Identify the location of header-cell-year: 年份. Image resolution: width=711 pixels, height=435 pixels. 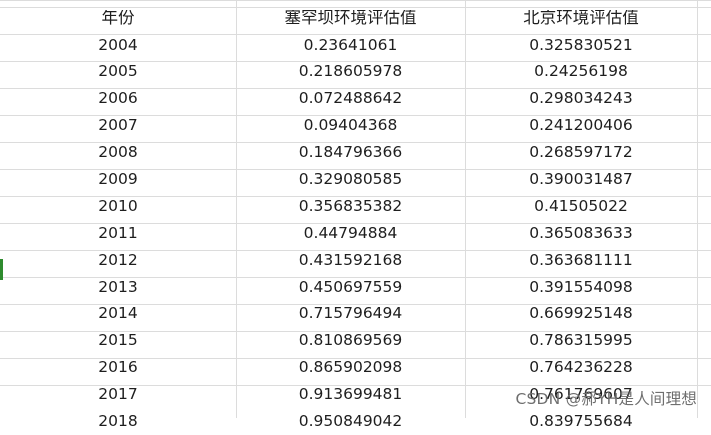
(118, 18).